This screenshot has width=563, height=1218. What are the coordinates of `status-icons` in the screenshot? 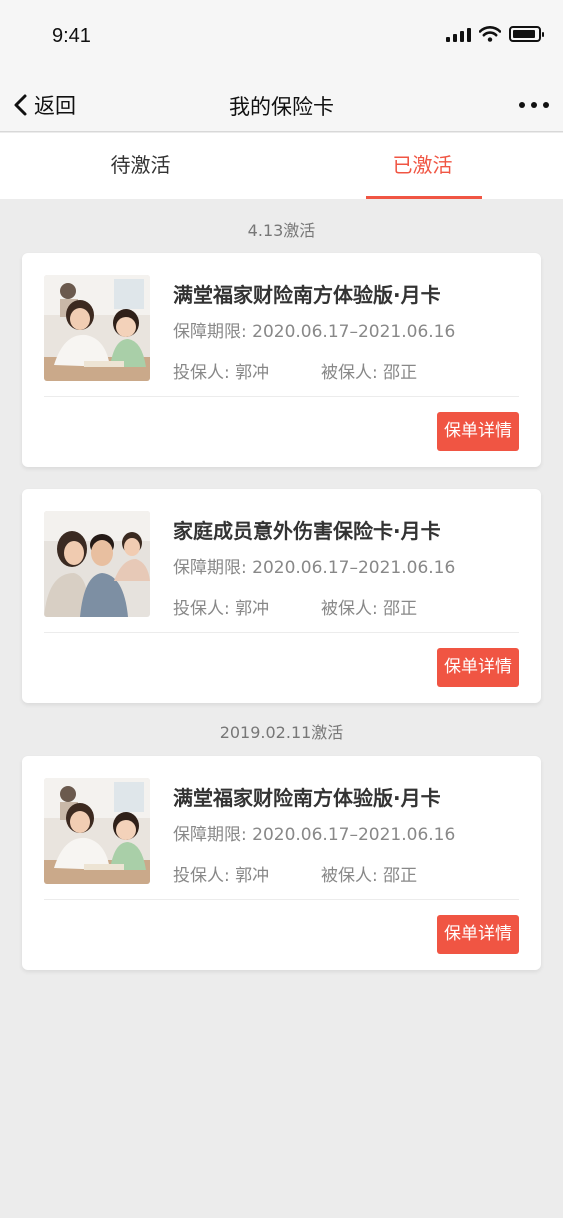 It's located at (495, 34).